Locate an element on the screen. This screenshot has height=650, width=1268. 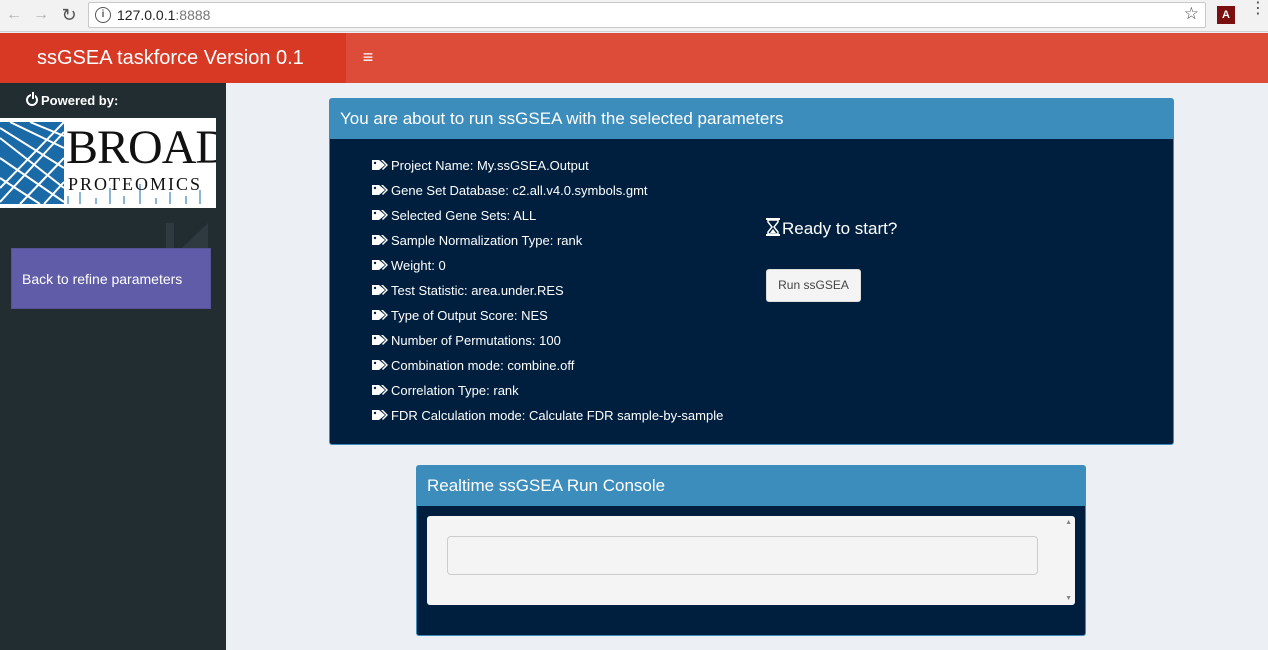
param-text: Selected Gene Sets: ALL is located at coordinates (464, 215).